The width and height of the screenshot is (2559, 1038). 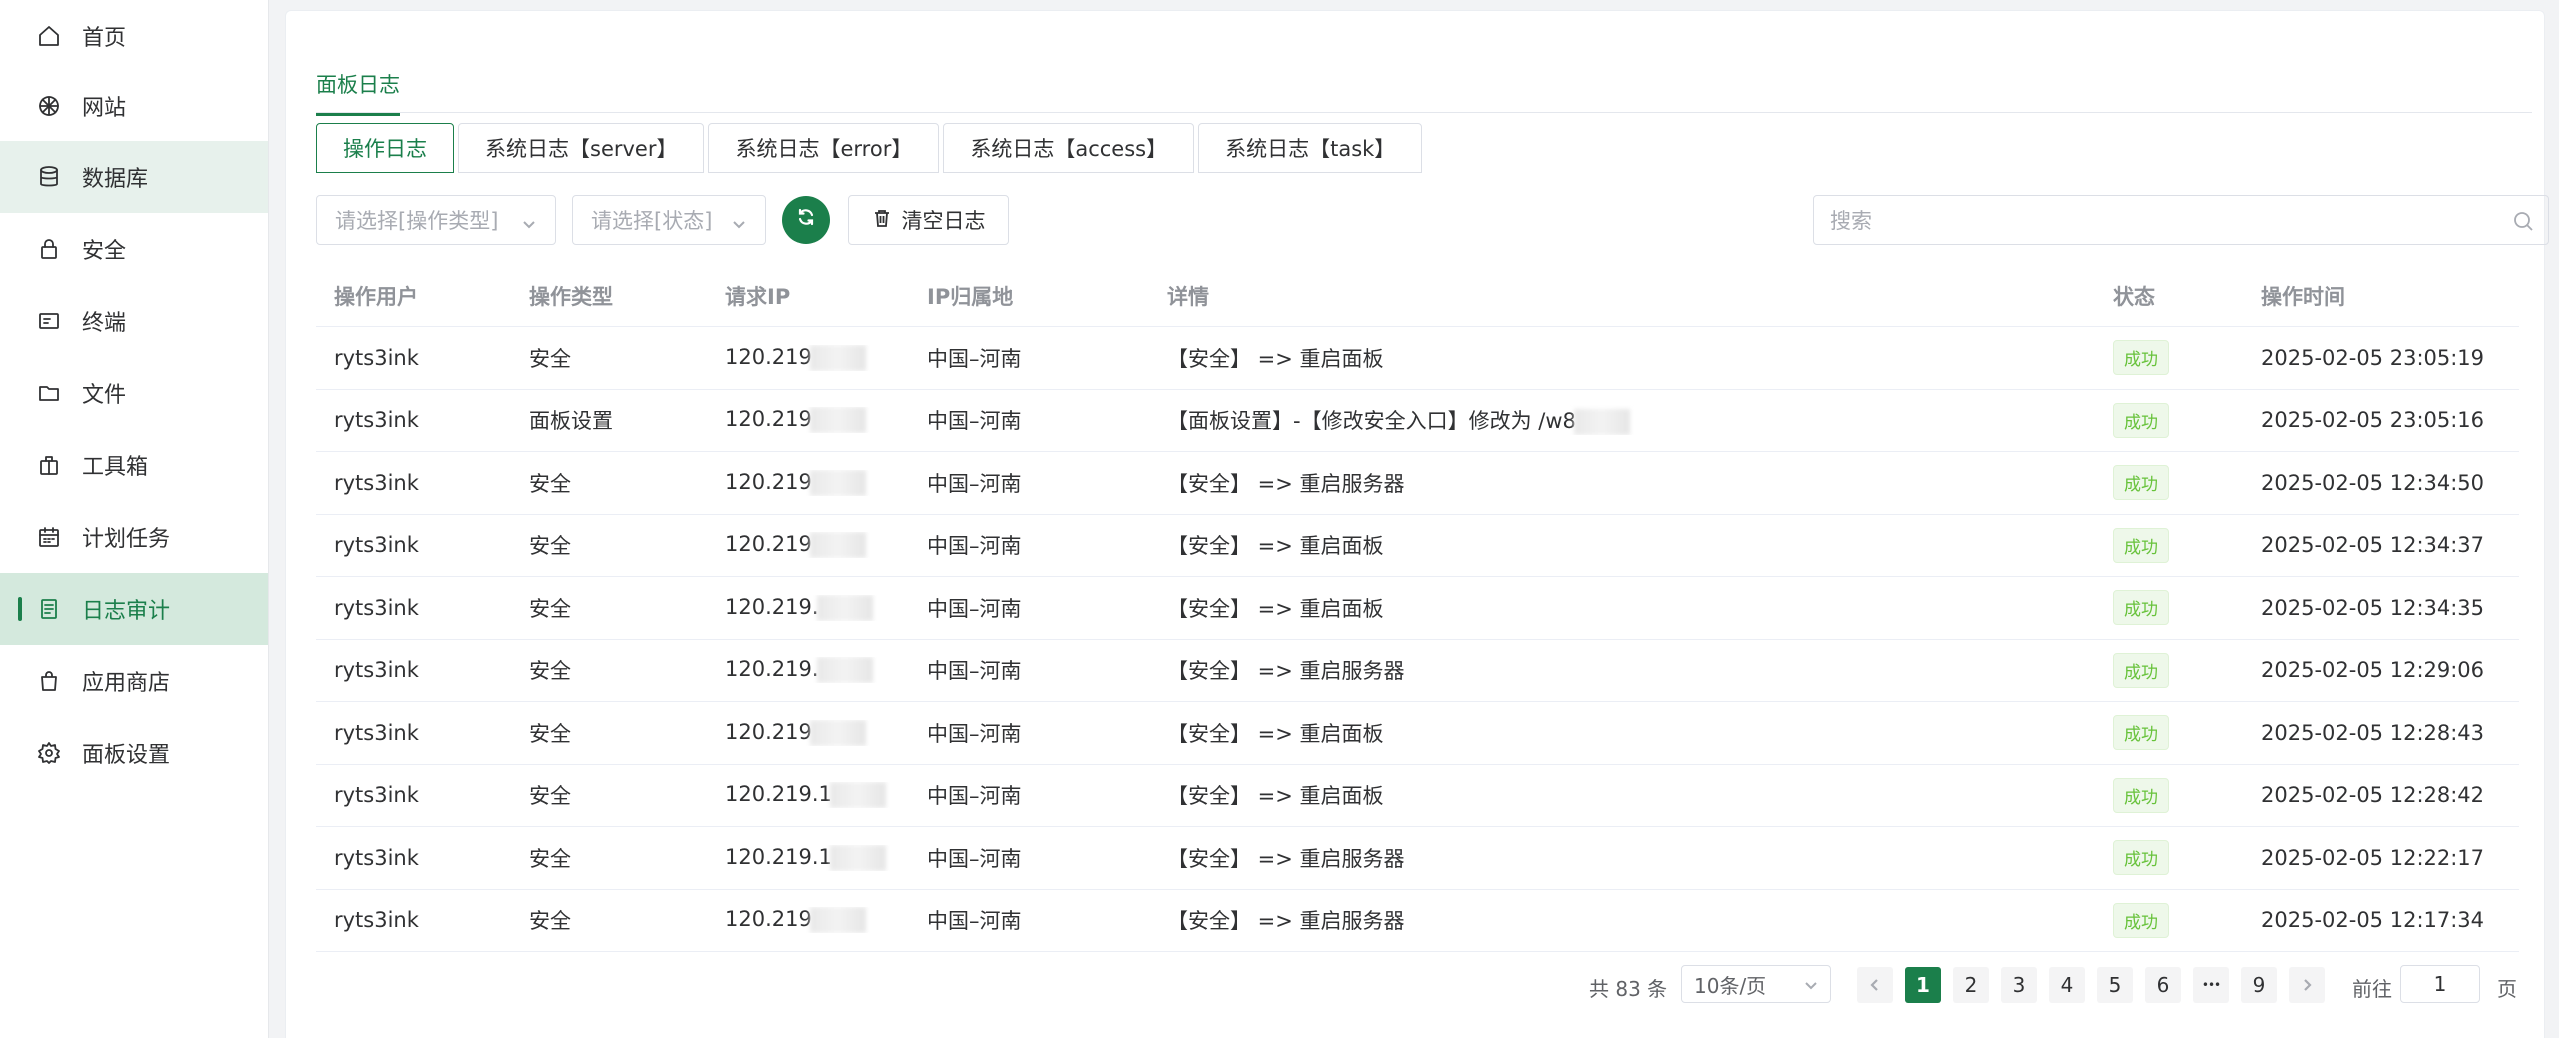 I want to click on sidebar-item-cron: 计划任务, so click(x=134, y=537).